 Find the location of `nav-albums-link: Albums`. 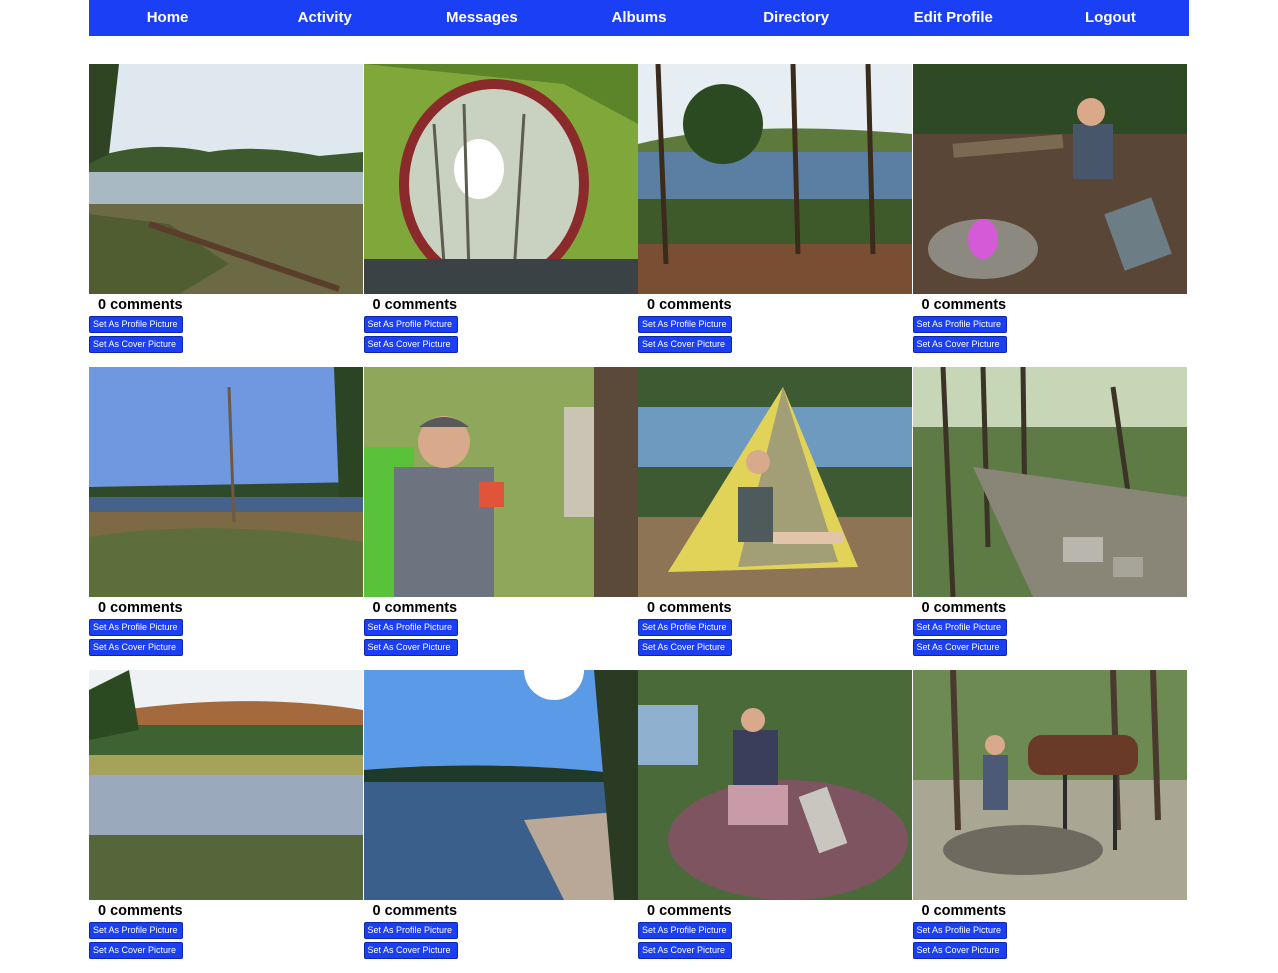

nav-albums-link: Albums is located at coordinates (638, 18).